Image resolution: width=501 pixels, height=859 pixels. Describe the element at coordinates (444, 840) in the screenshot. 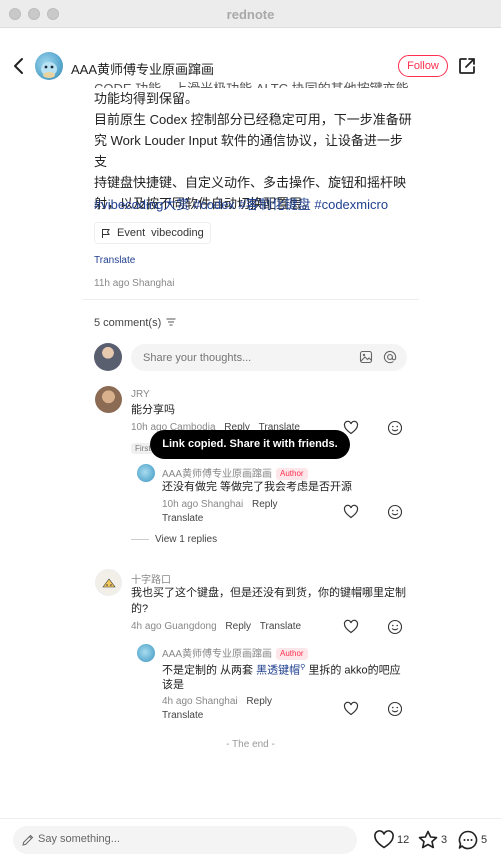

I see `stars-count: 3` at that location.